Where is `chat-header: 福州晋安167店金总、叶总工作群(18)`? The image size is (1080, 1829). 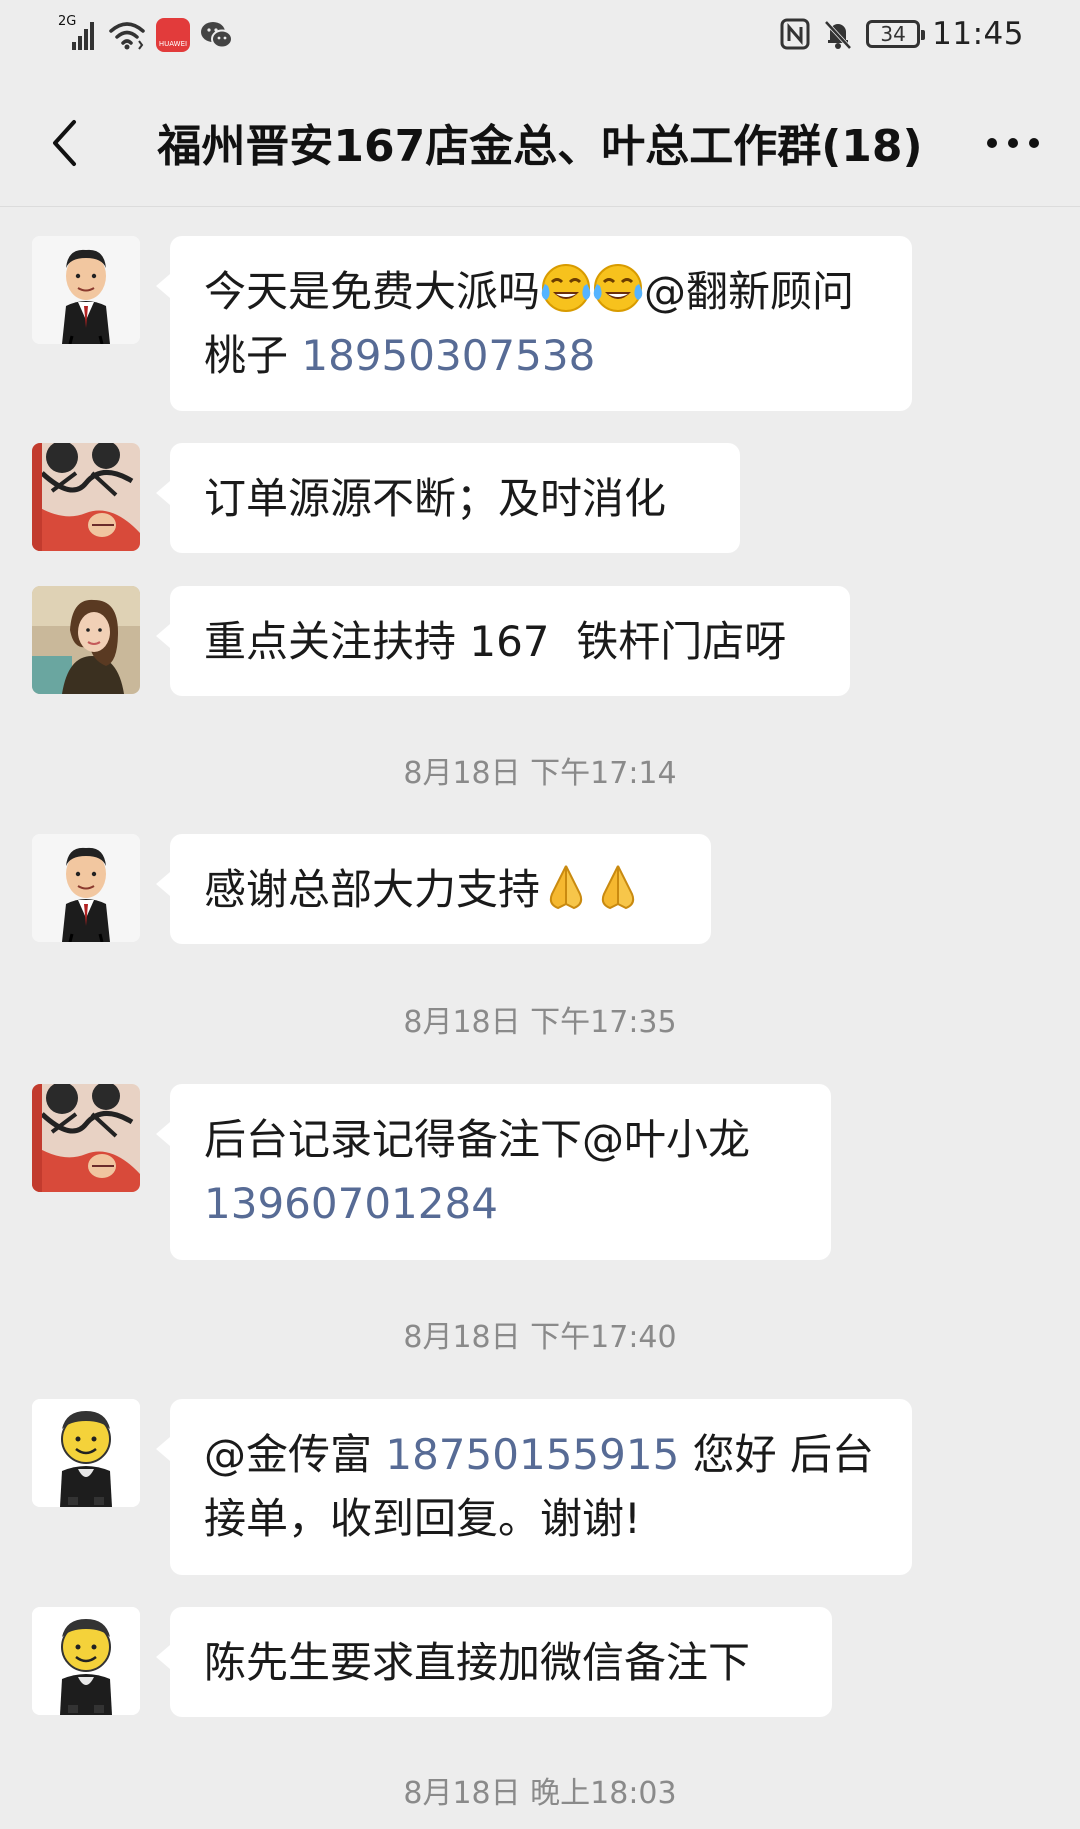 chat-header: 福州晋安167店金总、叶总工作群(18) is located at coordinates (540, 142).